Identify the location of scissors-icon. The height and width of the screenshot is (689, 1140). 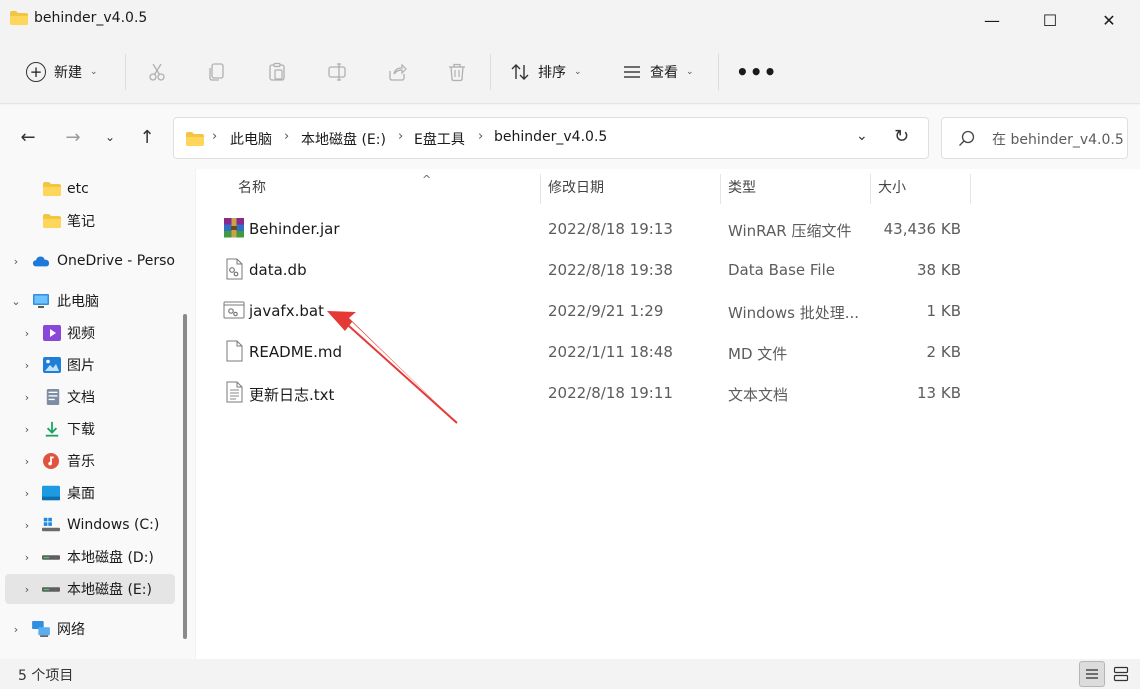
(157, 72).